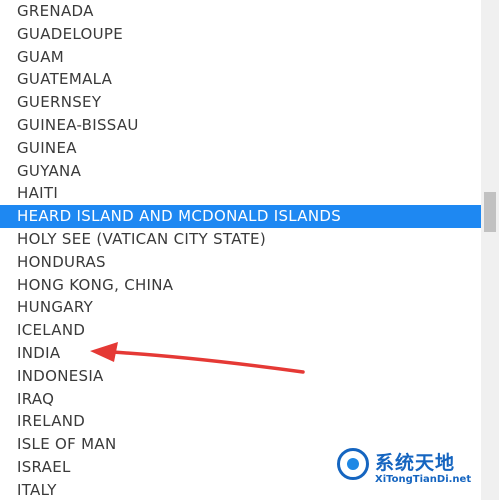 The height and width of the screenshot is (500, 499). Describe the element at coordinates (240, 330) in the screenshot. I see `list-item: ICELAND` at that location.